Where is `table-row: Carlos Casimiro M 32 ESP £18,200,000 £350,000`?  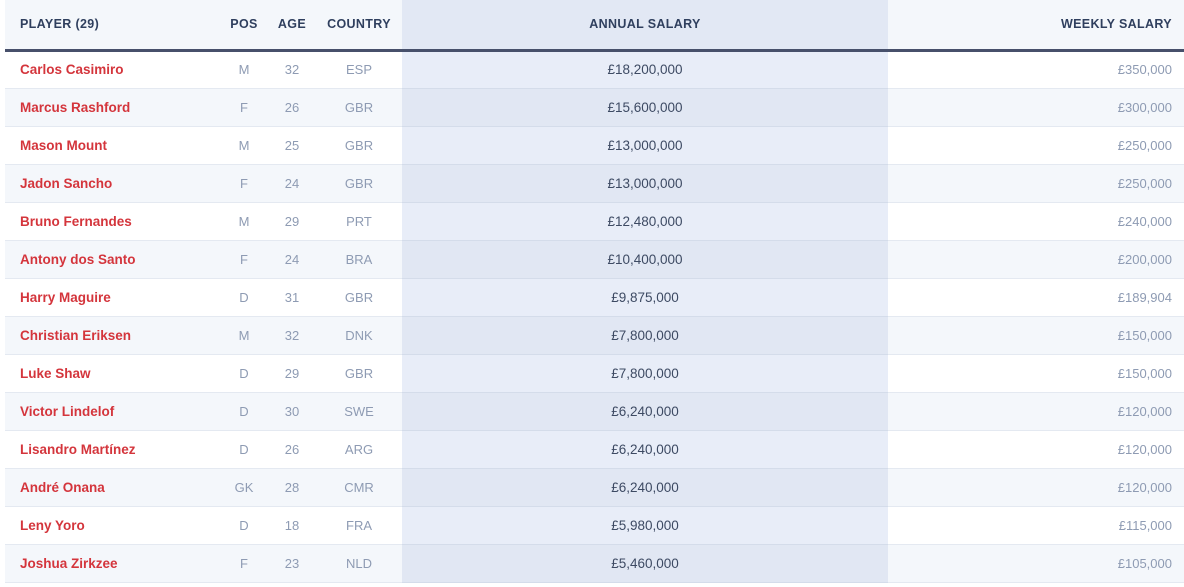
table-row: Carlos Casimiro M 32 ESP £18,200,000 £350,000 is located at coordinates (594, 69).